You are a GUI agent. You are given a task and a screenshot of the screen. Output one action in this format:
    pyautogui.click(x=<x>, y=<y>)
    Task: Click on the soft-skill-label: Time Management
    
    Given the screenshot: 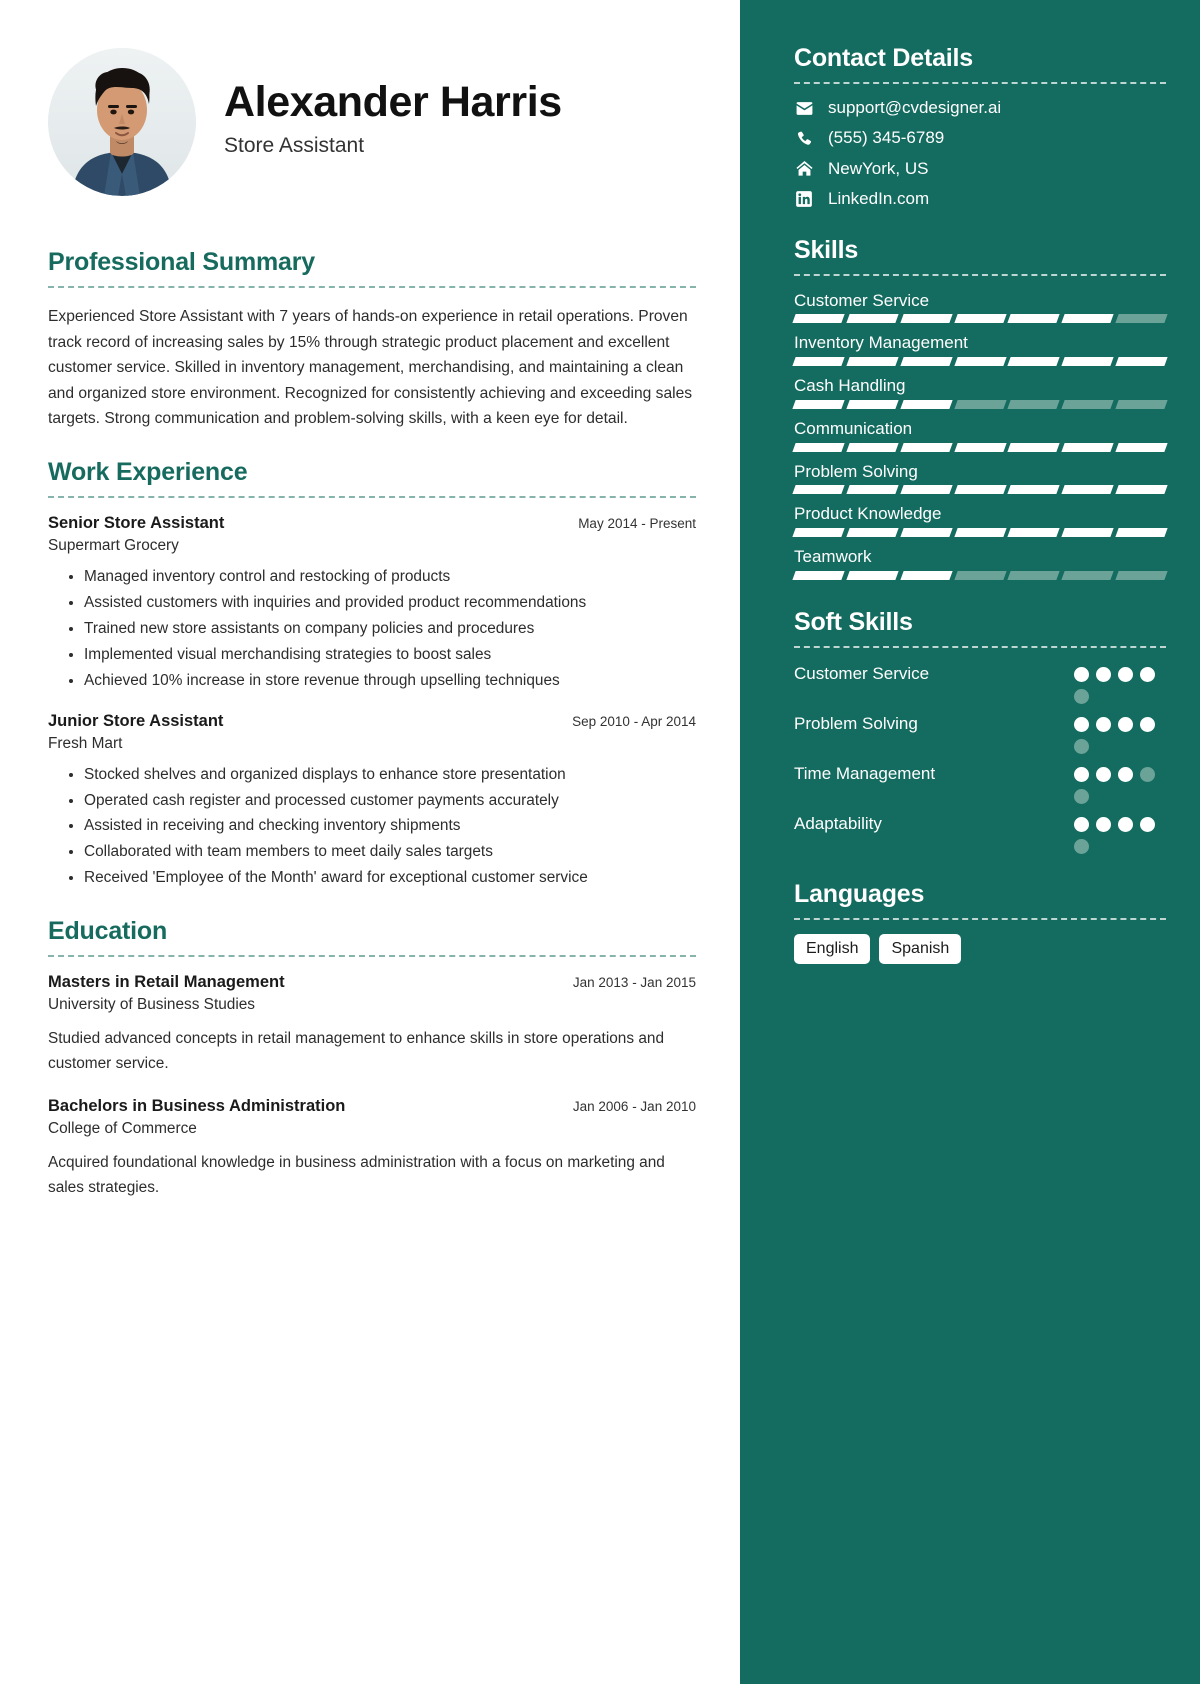 What is the action you would take?
    pyautogui.click(x=865, y=773)
    